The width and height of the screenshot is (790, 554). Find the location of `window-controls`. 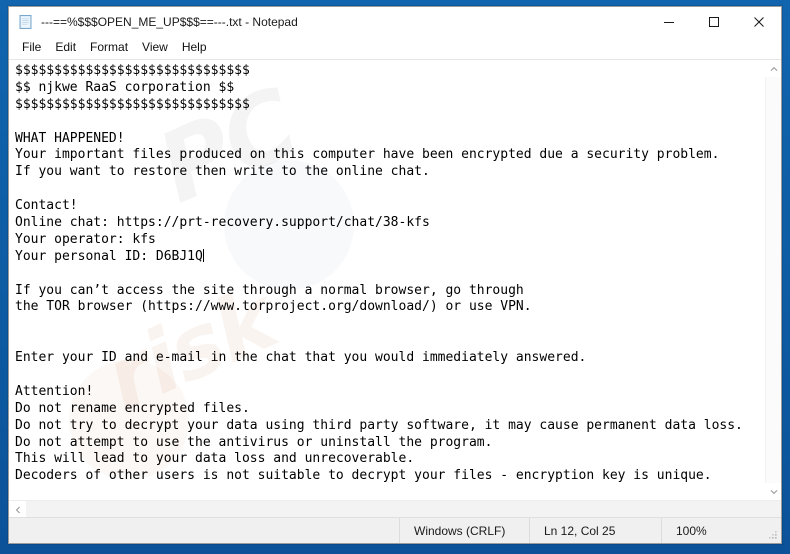

window-controls is located at coordinates (713, 22).